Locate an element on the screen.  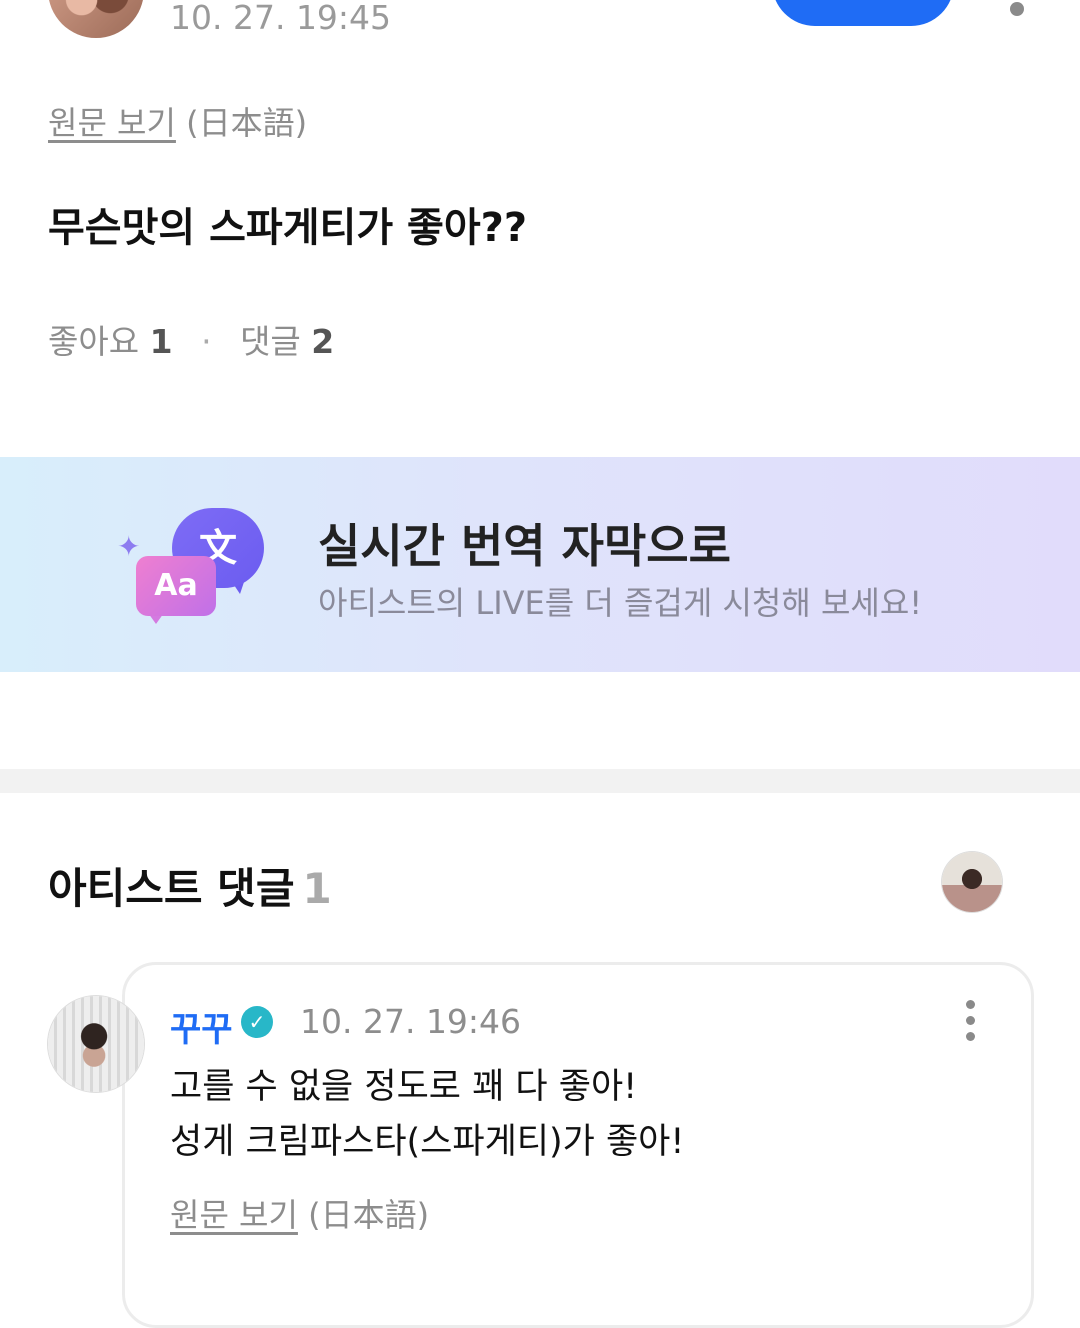
likes-count: 1 is located at coordinates (161, 341).